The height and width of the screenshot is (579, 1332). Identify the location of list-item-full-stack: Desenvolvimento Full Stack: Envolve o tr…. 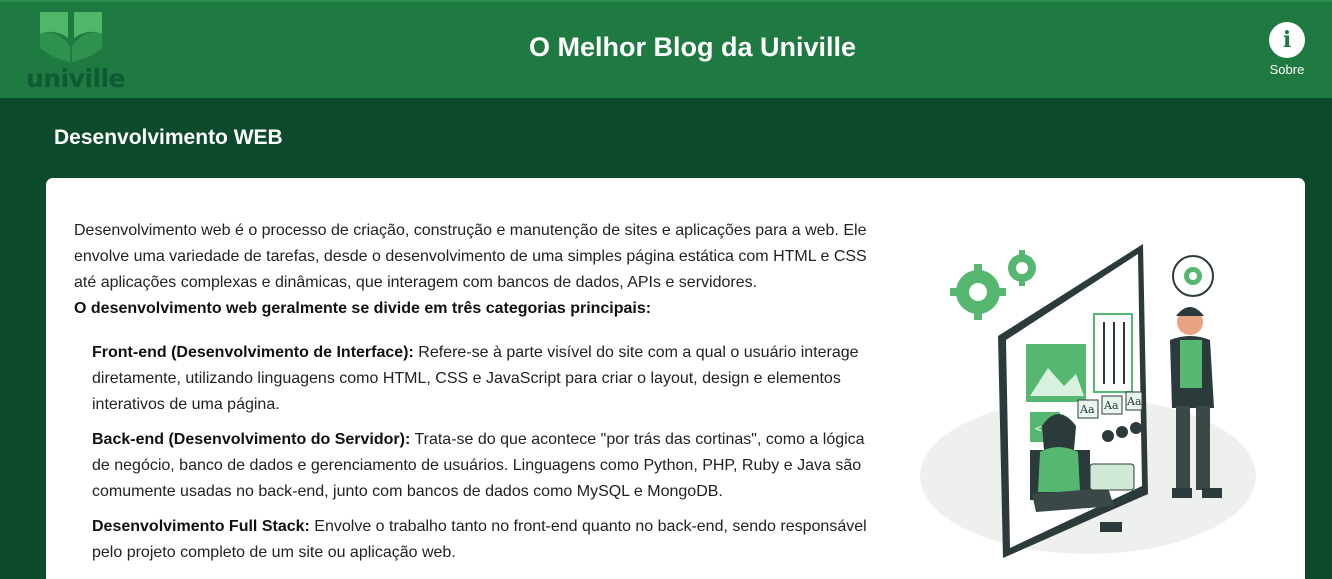
(483, 540).